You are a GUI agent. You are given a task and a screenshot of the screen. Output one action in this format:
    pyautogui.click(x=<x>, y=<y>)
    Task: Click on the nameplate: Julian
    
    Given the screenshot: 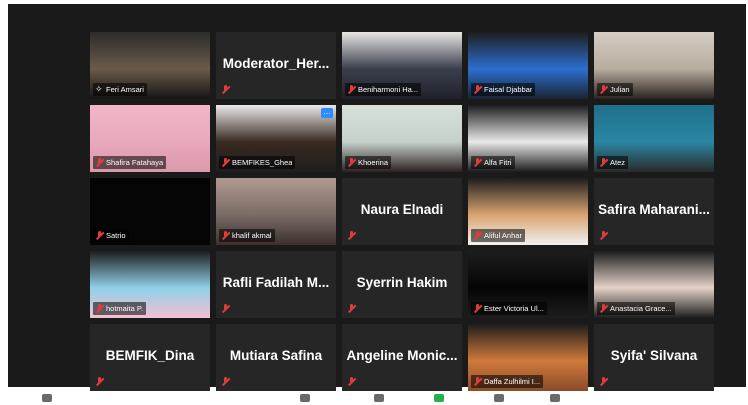 What is the action you would take?
    pyautogui.click(x=615, y=89)
    